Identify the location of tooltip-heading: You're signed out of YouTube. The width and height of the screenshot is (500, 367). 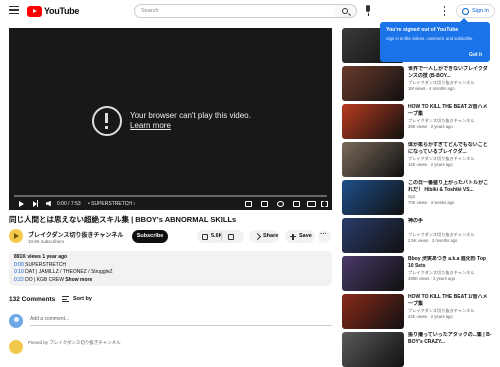
(422, 30).